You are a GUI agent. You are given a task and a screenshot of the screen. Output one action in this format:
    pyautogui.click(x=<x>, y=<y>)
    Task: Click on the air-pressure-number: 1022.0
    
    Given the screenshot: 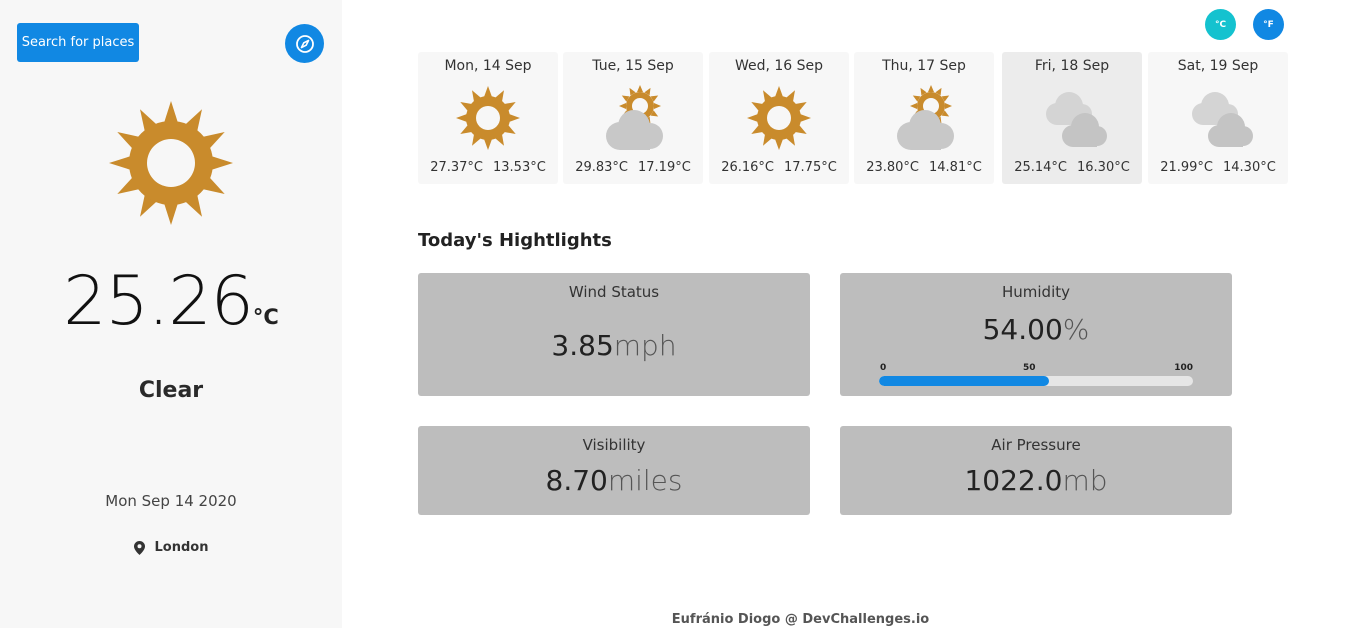 What is the action you would take?
    pyautogui.click(x=1013, y=480)
    